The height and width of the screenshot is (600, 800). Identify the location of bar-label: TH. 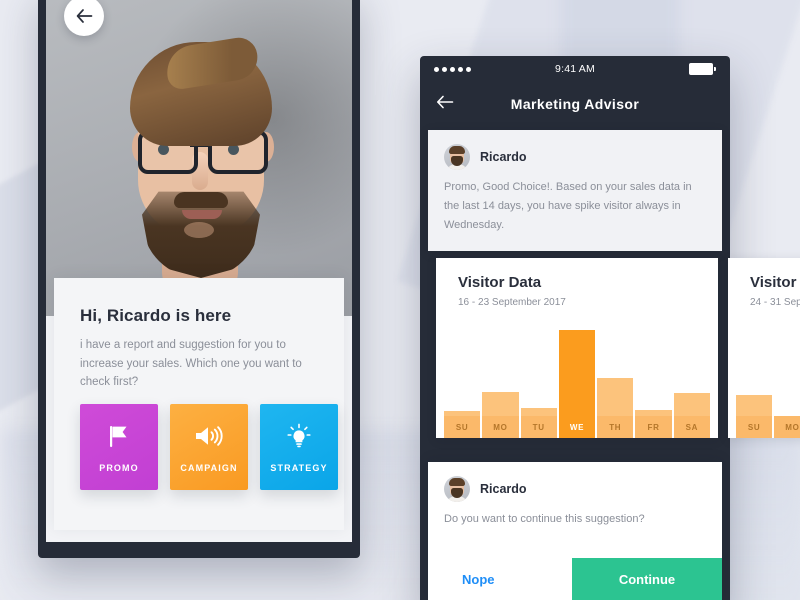
(615, 427).